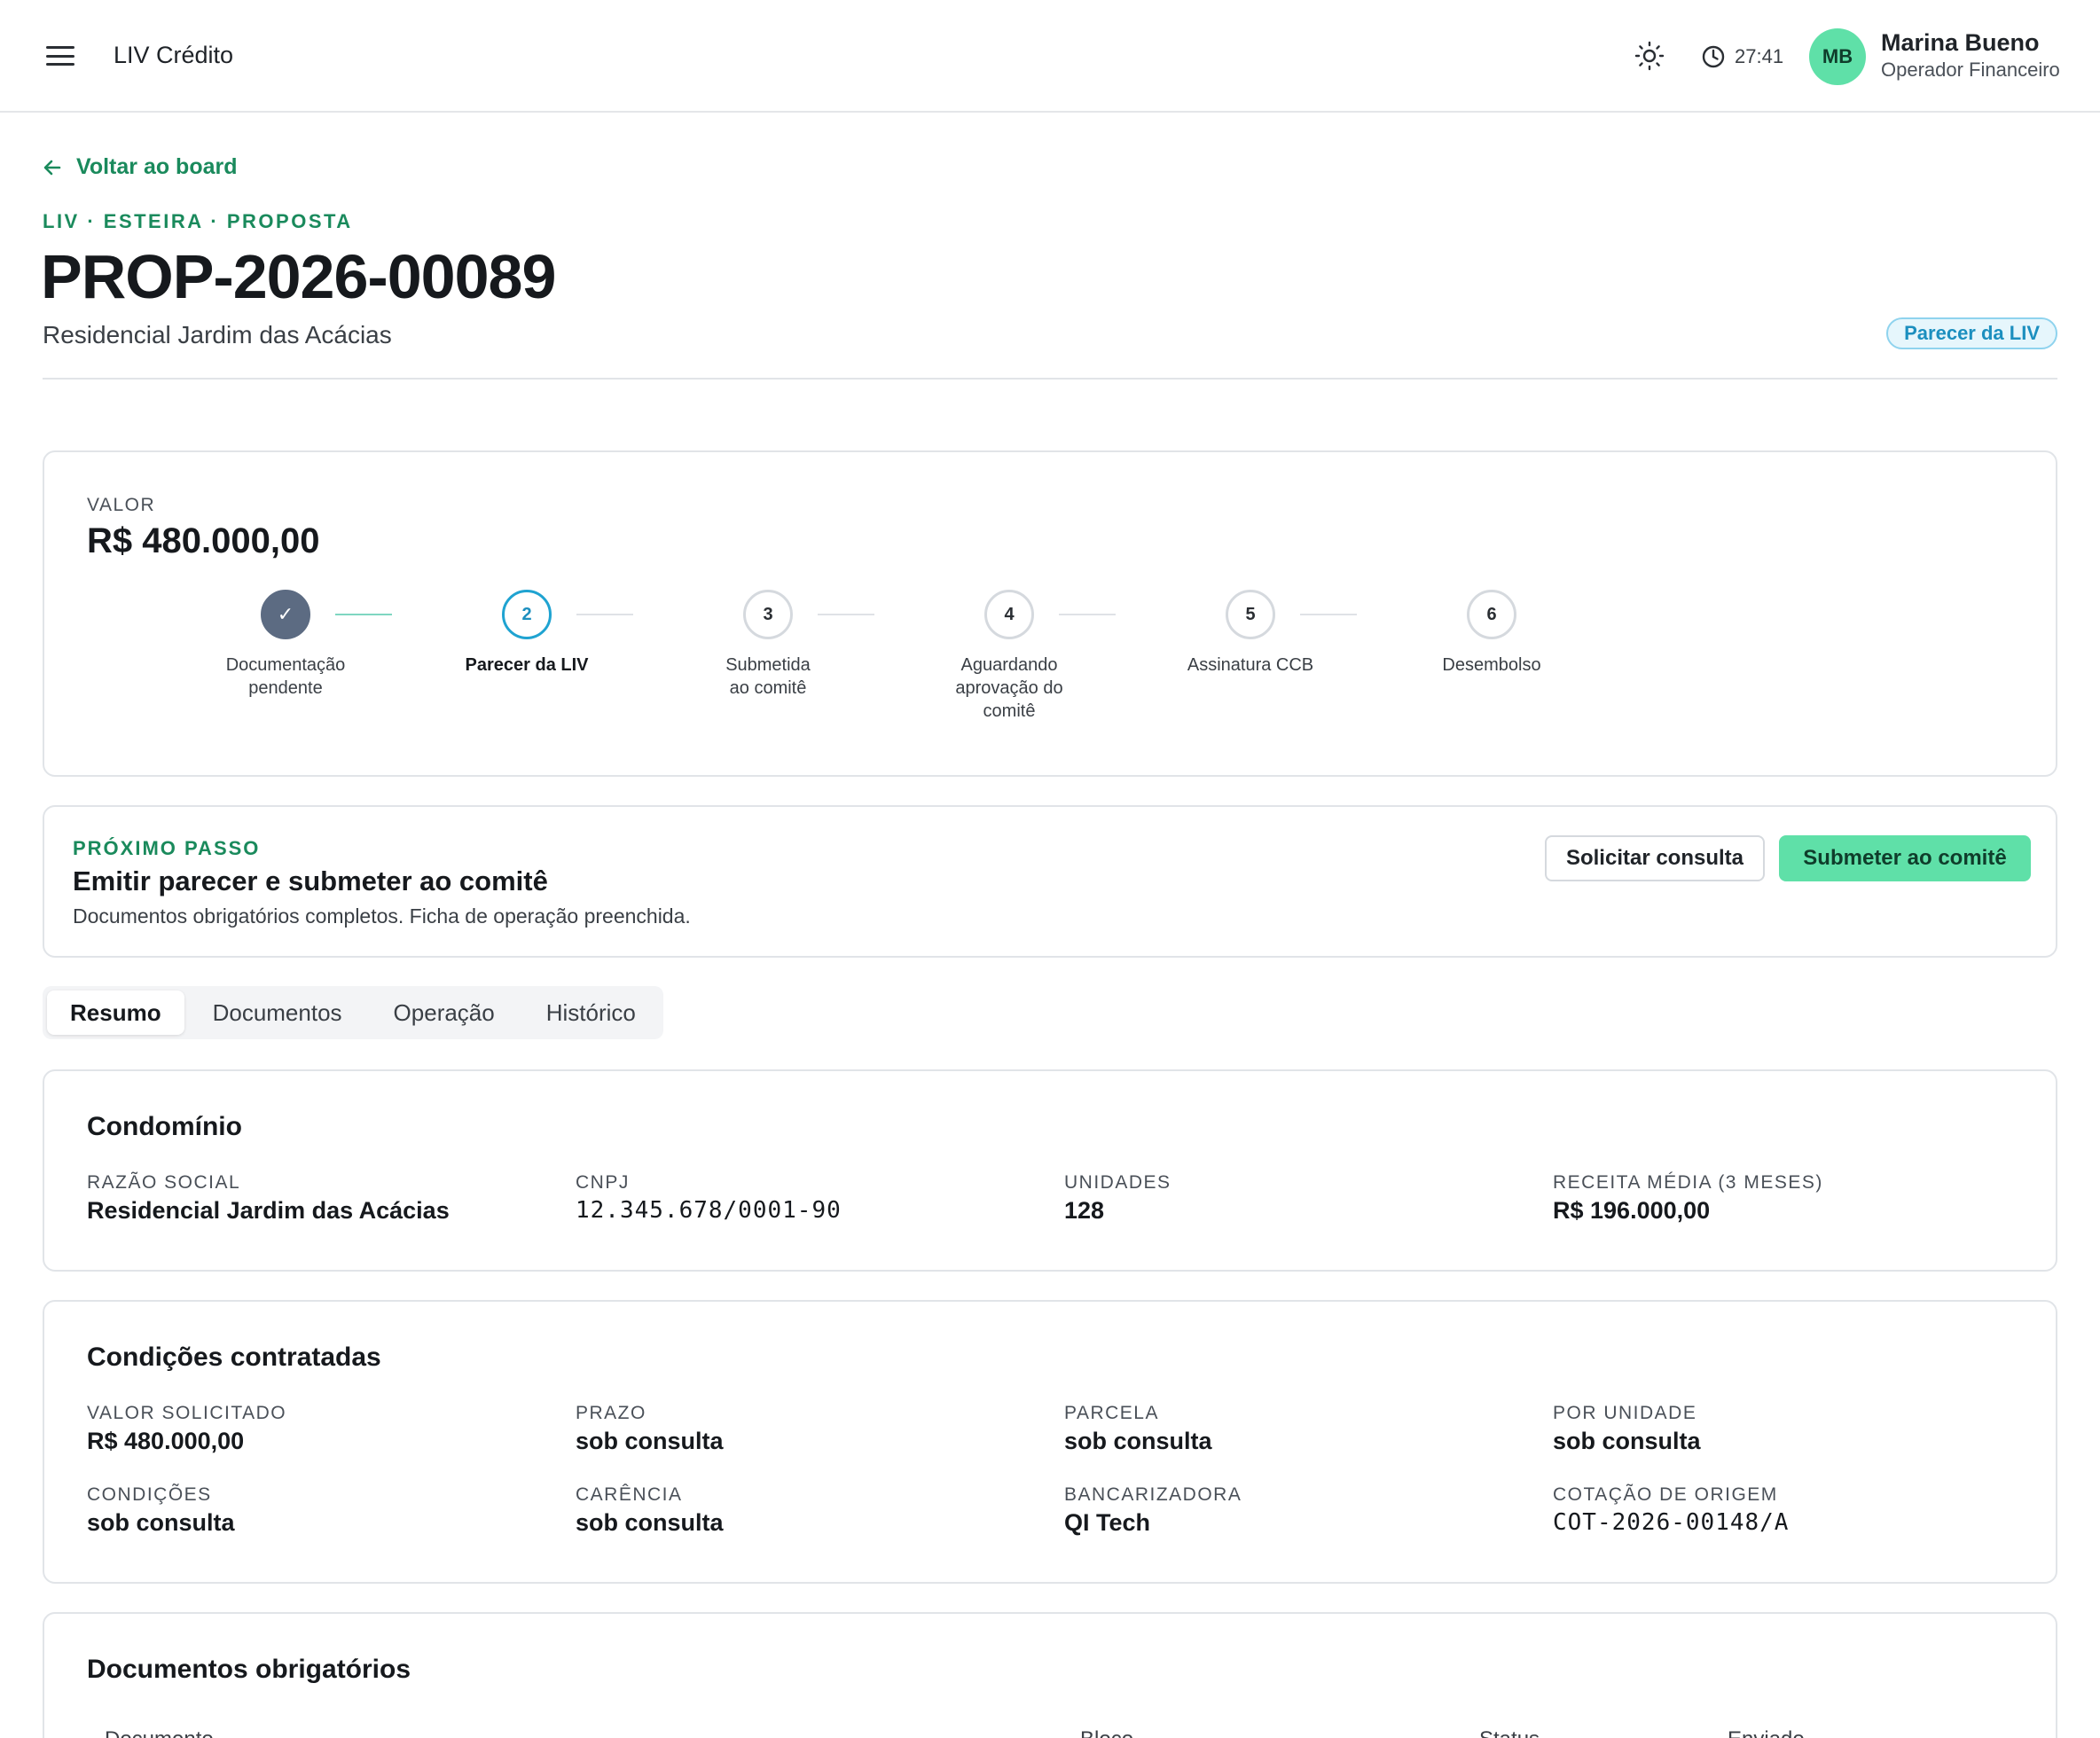 The width and height of the screenshot is (2100, 1738). Describe the element at coordinates (167, 848) in the screenshot. I see `next-step-label: PRÓXIMO PASSO` at that location.